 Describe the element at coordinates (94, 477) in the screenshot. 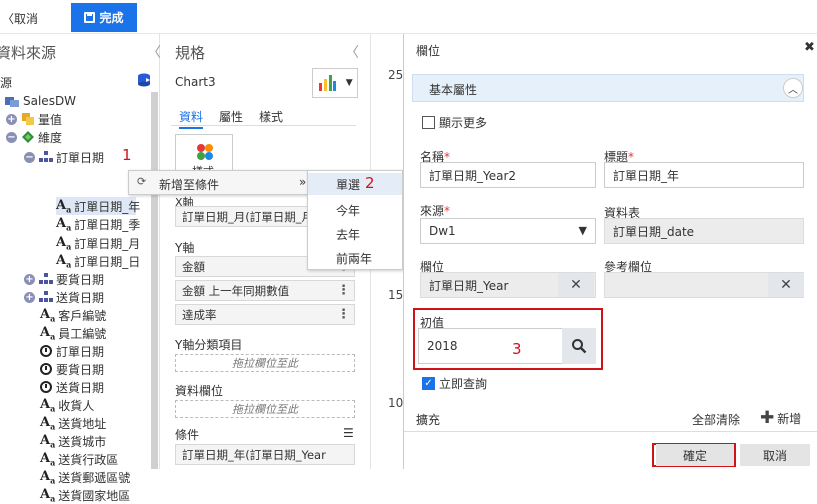

I see `tree-label: 送貨郵遞區號` at that location.